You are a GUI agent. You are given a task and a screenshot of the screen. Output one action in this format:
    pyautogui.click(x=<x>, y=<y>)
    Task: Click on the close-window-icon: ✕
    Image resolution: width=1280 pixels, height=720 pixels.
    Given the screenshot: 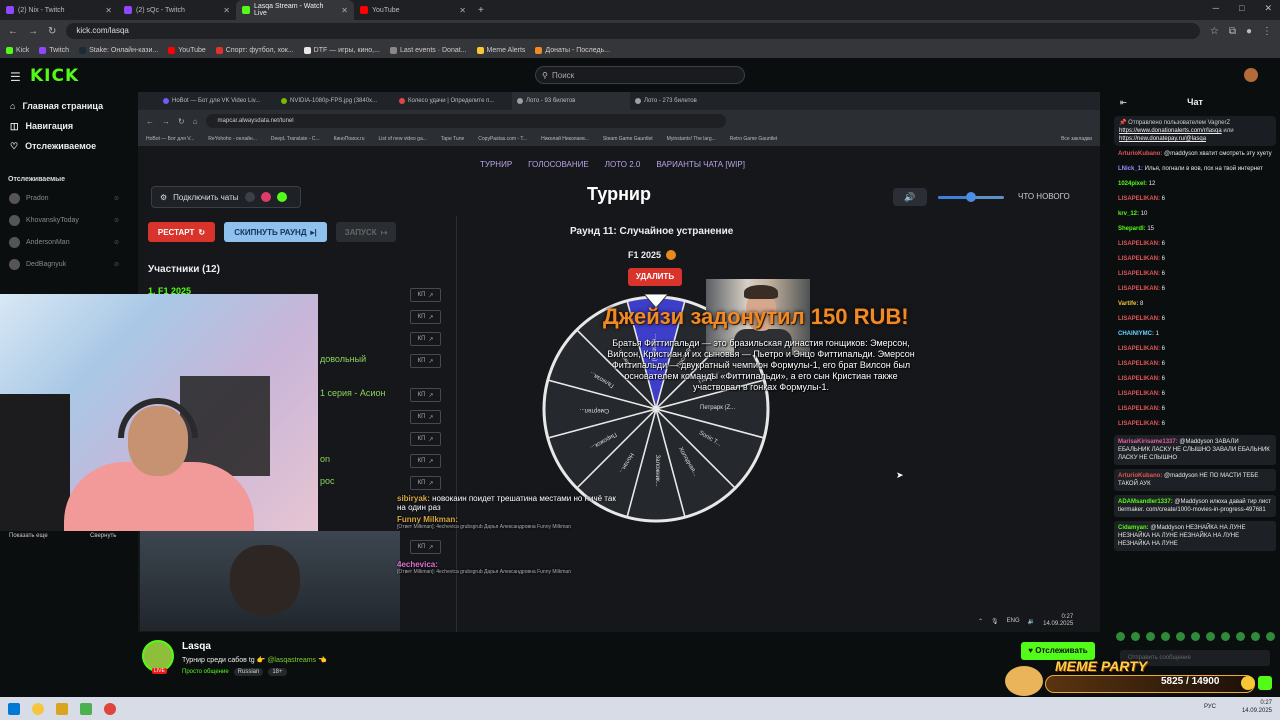 What is the action you would take?
    pyautogui.click(x=1268, y=8)
    